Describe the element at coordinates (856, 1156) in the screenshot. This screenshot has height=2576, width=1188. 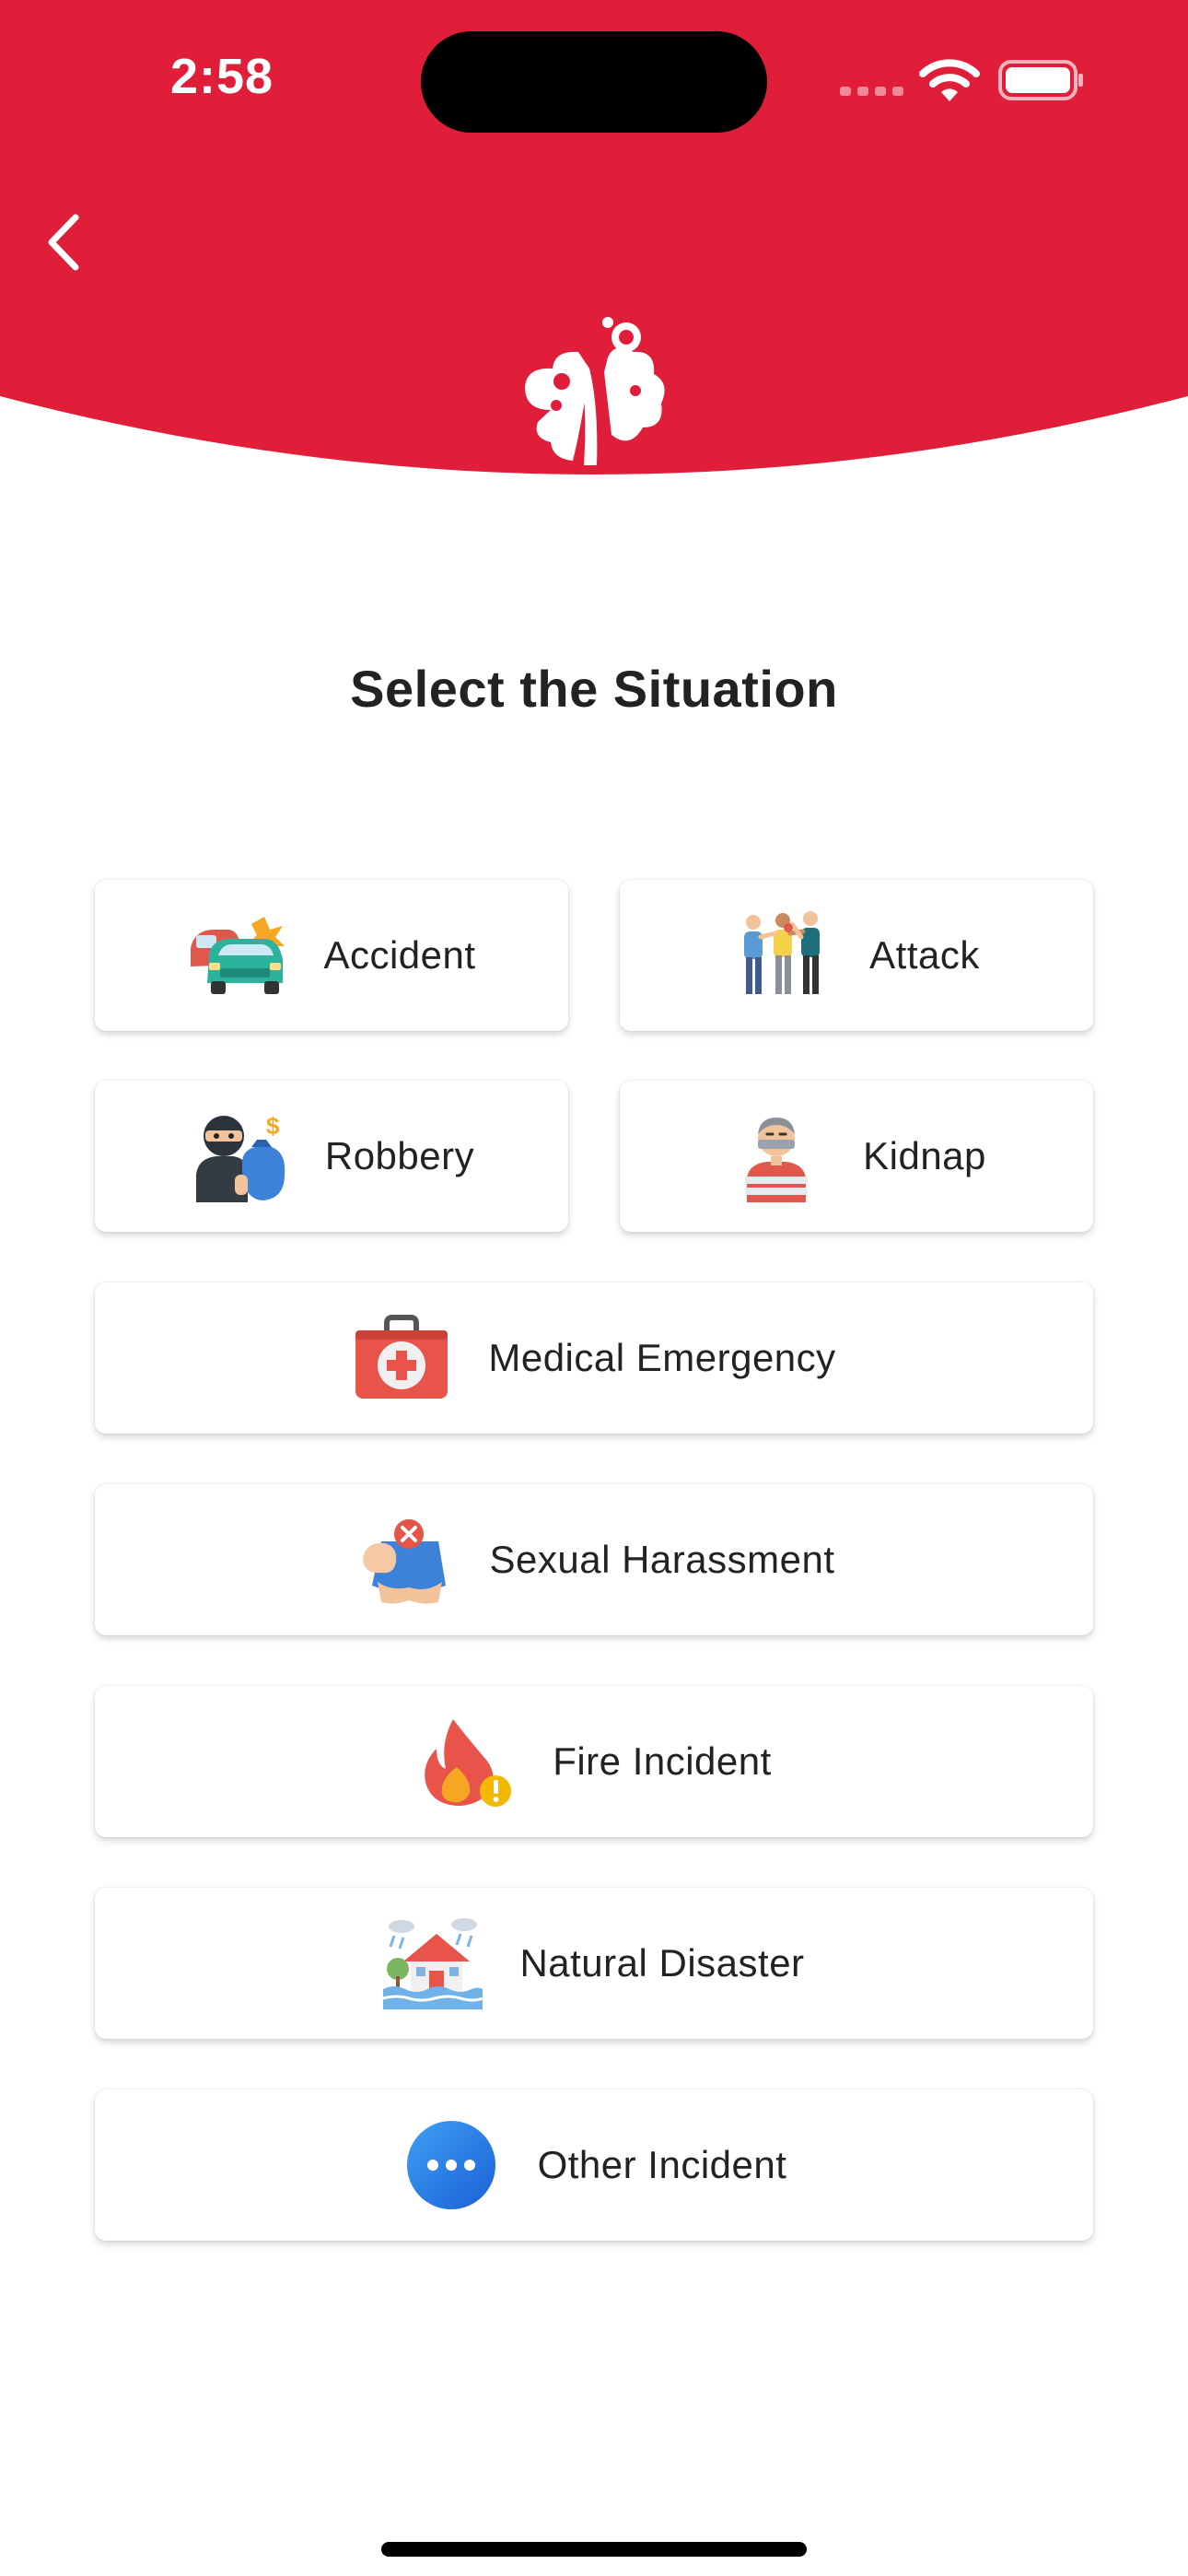
I see `situation-kidnap-button: Kidnap` at that location.